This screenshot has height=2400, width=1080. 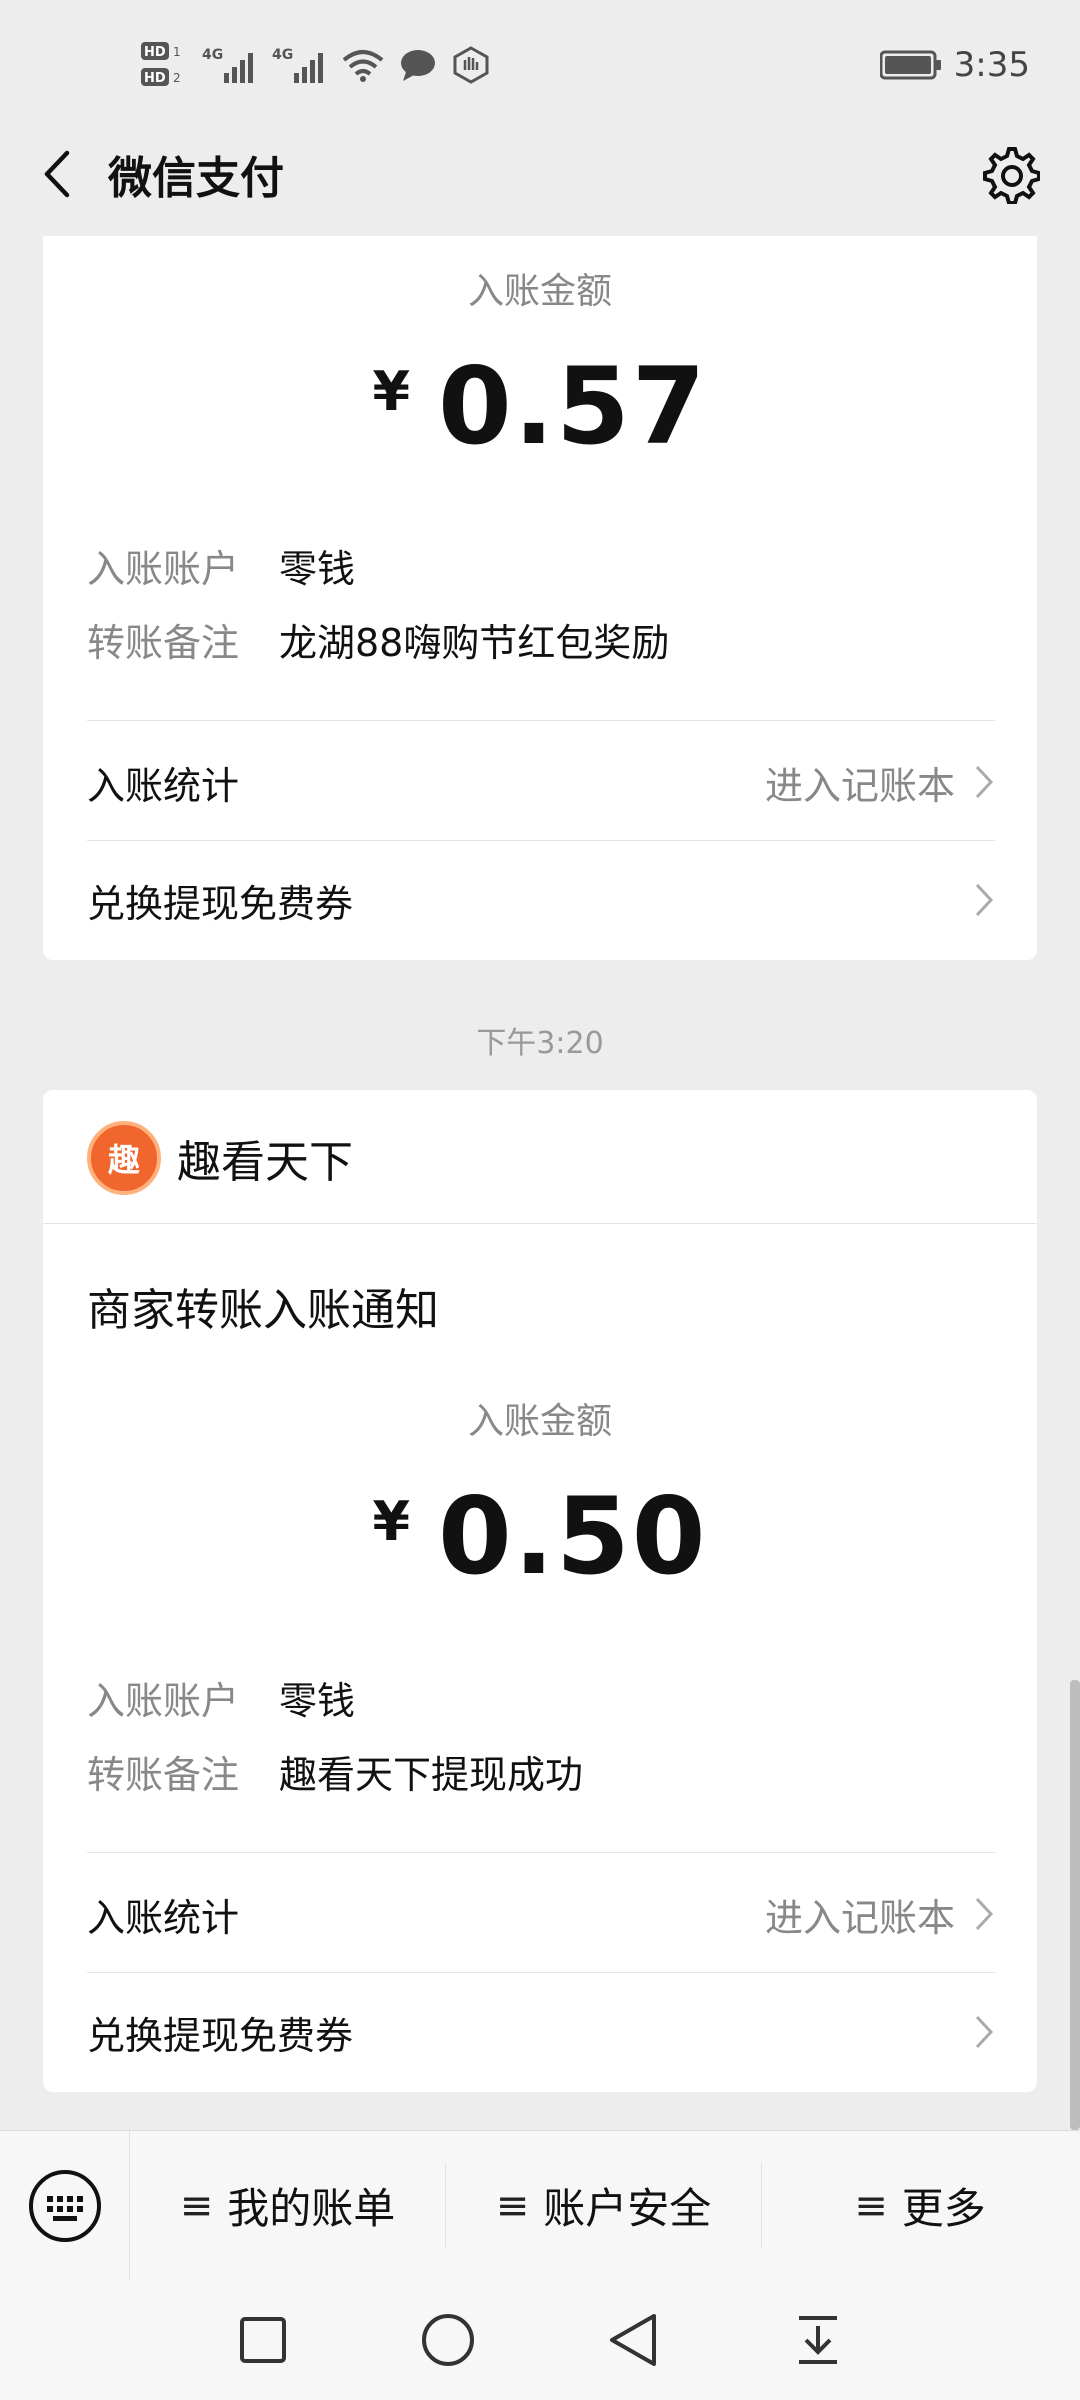 What do you see at coordinates (573, 406) in the screenshot?
I see `amount-value: 0.57` at bounding box center [573, 406].